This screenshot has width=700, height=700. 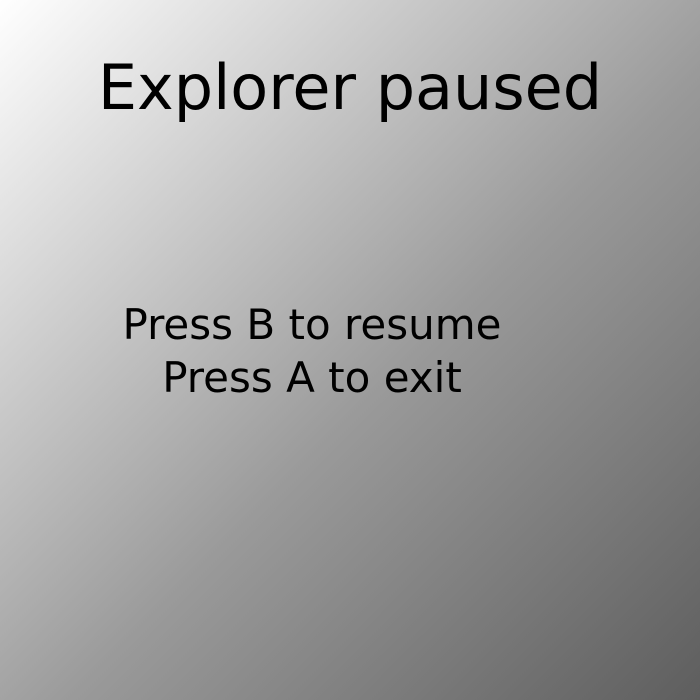 What do you see at coordinates (312, 324) in the screenshot?
I see `resume-instruction: Press B to resume` at bounding box center [312, 324].